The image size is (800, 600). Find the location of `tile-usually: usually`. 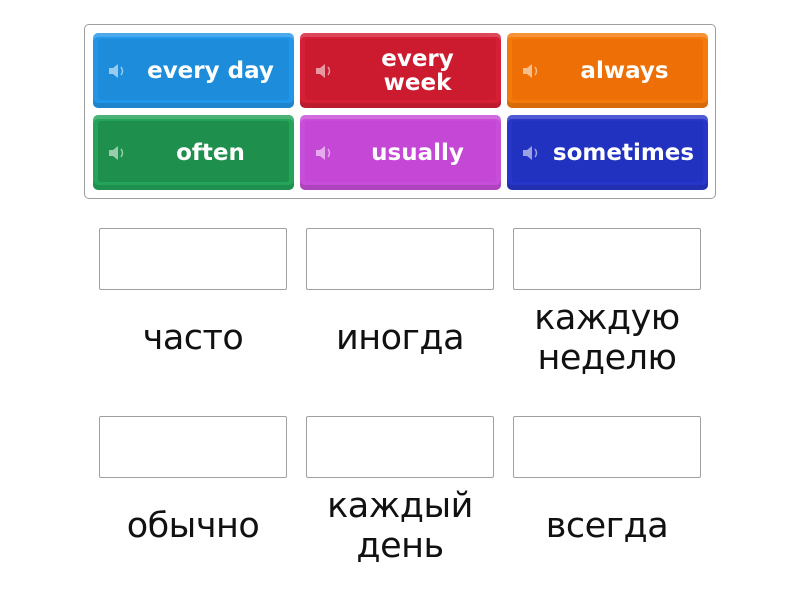

tile-usually: usually is located at coordinates (400, 152).